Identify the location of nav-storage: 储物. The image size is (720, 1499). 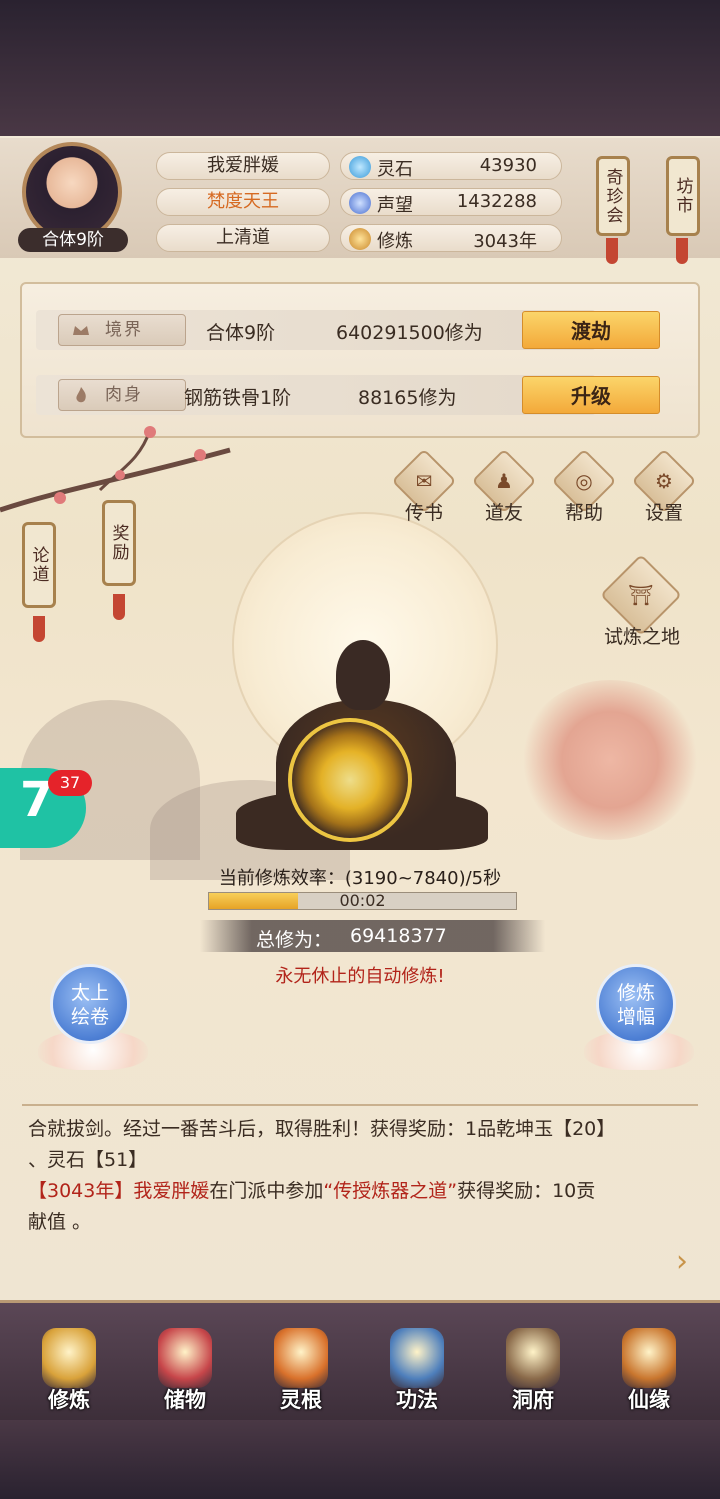
(185, 1367).